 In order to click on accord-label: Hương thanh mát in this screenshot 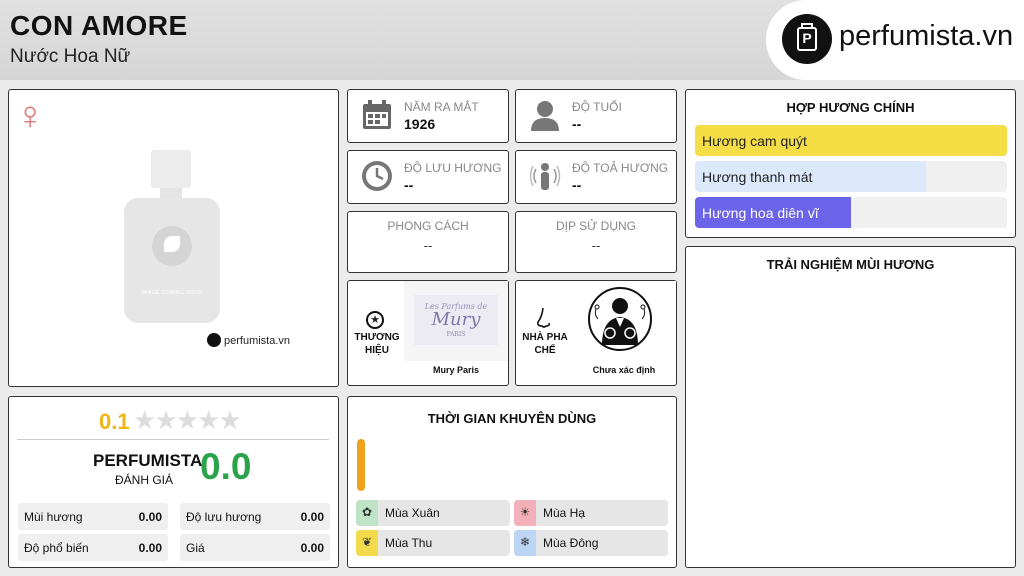, I will do `click(757, 177)`.